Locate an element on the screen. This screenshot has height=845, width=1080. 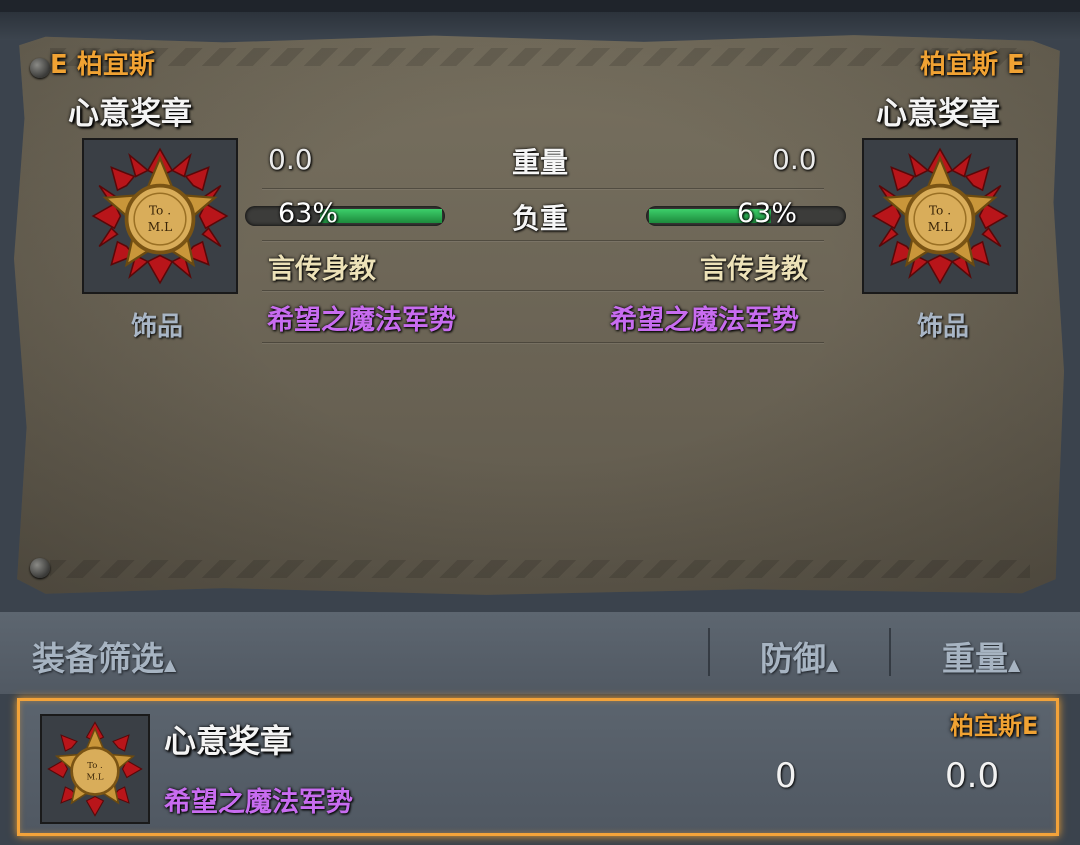
right-set-bonus: 希望之魔法军势 is located at coordinates (704, 320).